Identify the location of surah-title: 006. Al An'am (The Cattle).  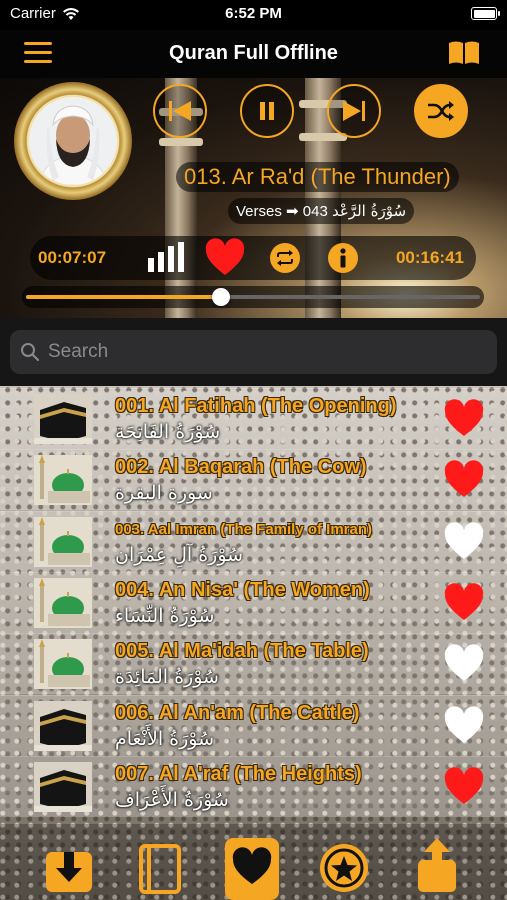
(237, 712).